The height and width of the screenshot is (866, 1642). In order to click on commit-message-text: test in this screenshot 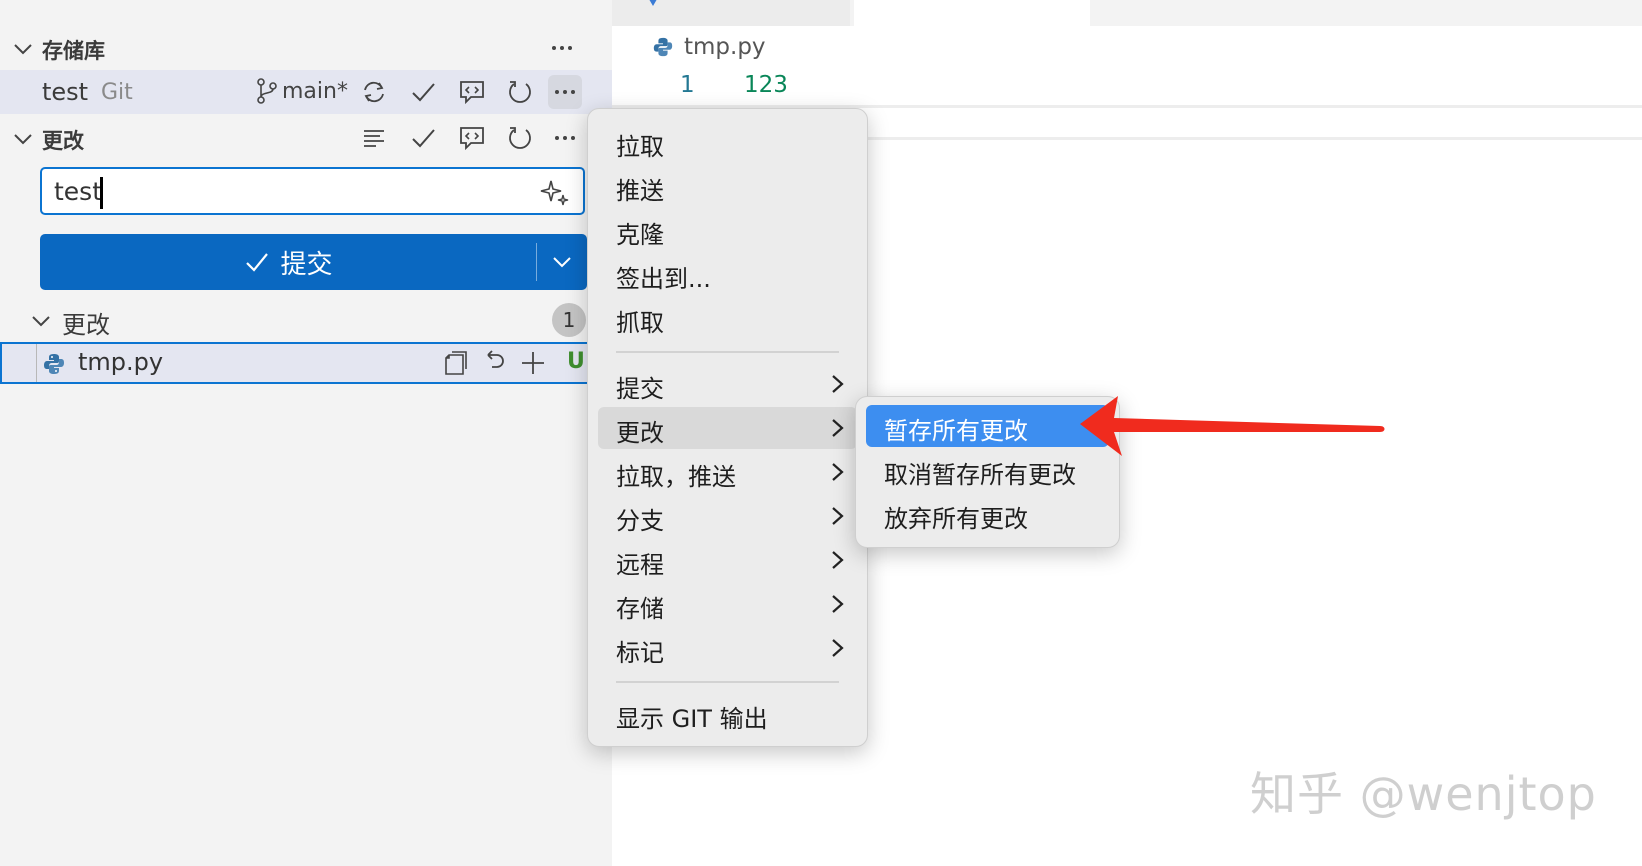, I will do `click(78, 191)`.